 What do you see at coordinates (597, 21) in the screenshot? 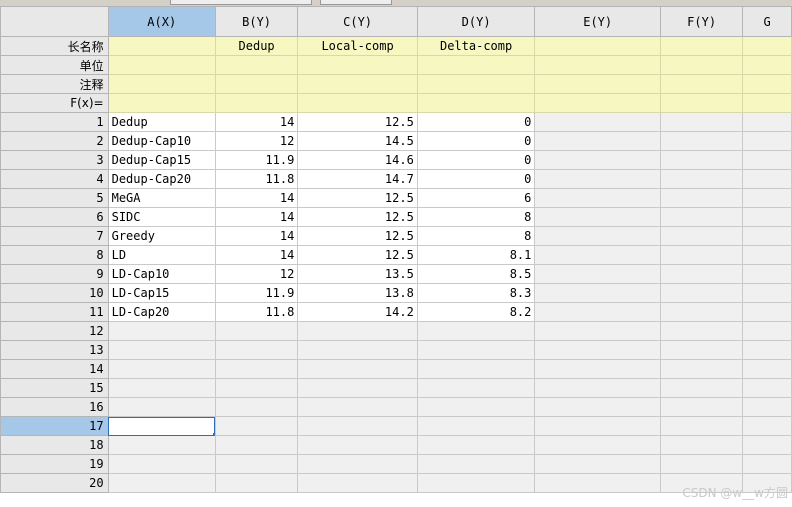
I see `column-header-e: E(Y)` at bounding box center [597, 21].